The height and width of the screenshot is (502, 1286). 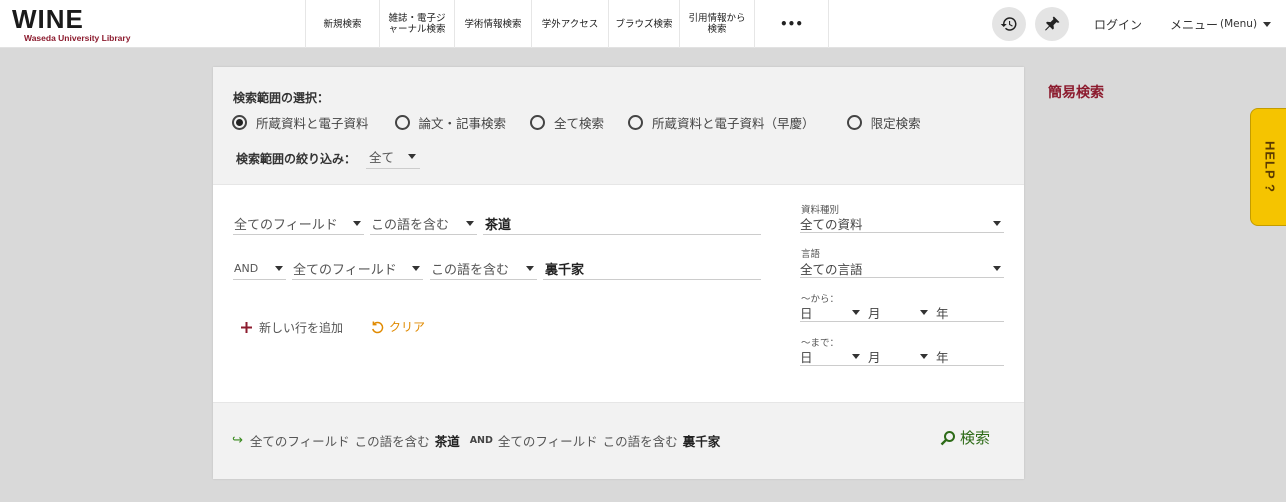 What do you see at coordinates (652, 269) in the screenshot?
I see `row2-term-input: 裏千家` at bounding box center [652, 269].